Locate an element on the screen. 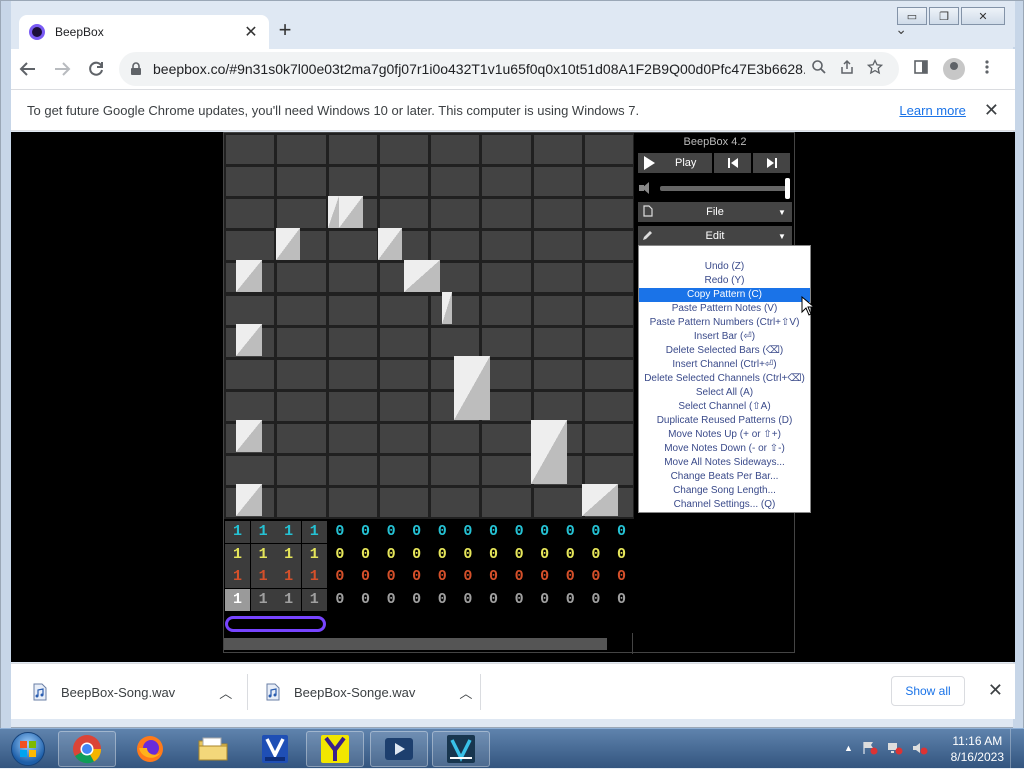 The width and height of the screenshot is (1024, 769). download-item: BeepBox-Songe.wav ︿ is located at coordinates (369, 692).